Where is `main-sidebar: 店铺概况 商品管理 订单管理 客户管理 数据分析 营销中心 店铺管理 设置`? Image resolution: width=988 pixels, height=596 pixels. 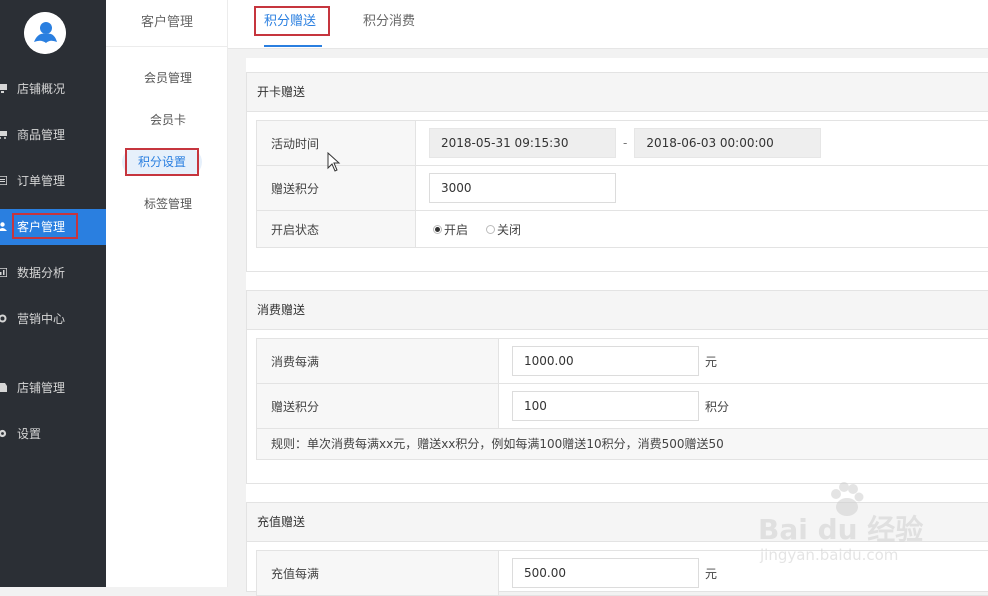 main-sidebar: 店铺概况 商品管理 订单管理 客户管理 数据分析 营销中心 店铺管理 设置 is located at coordinates (53, 293).